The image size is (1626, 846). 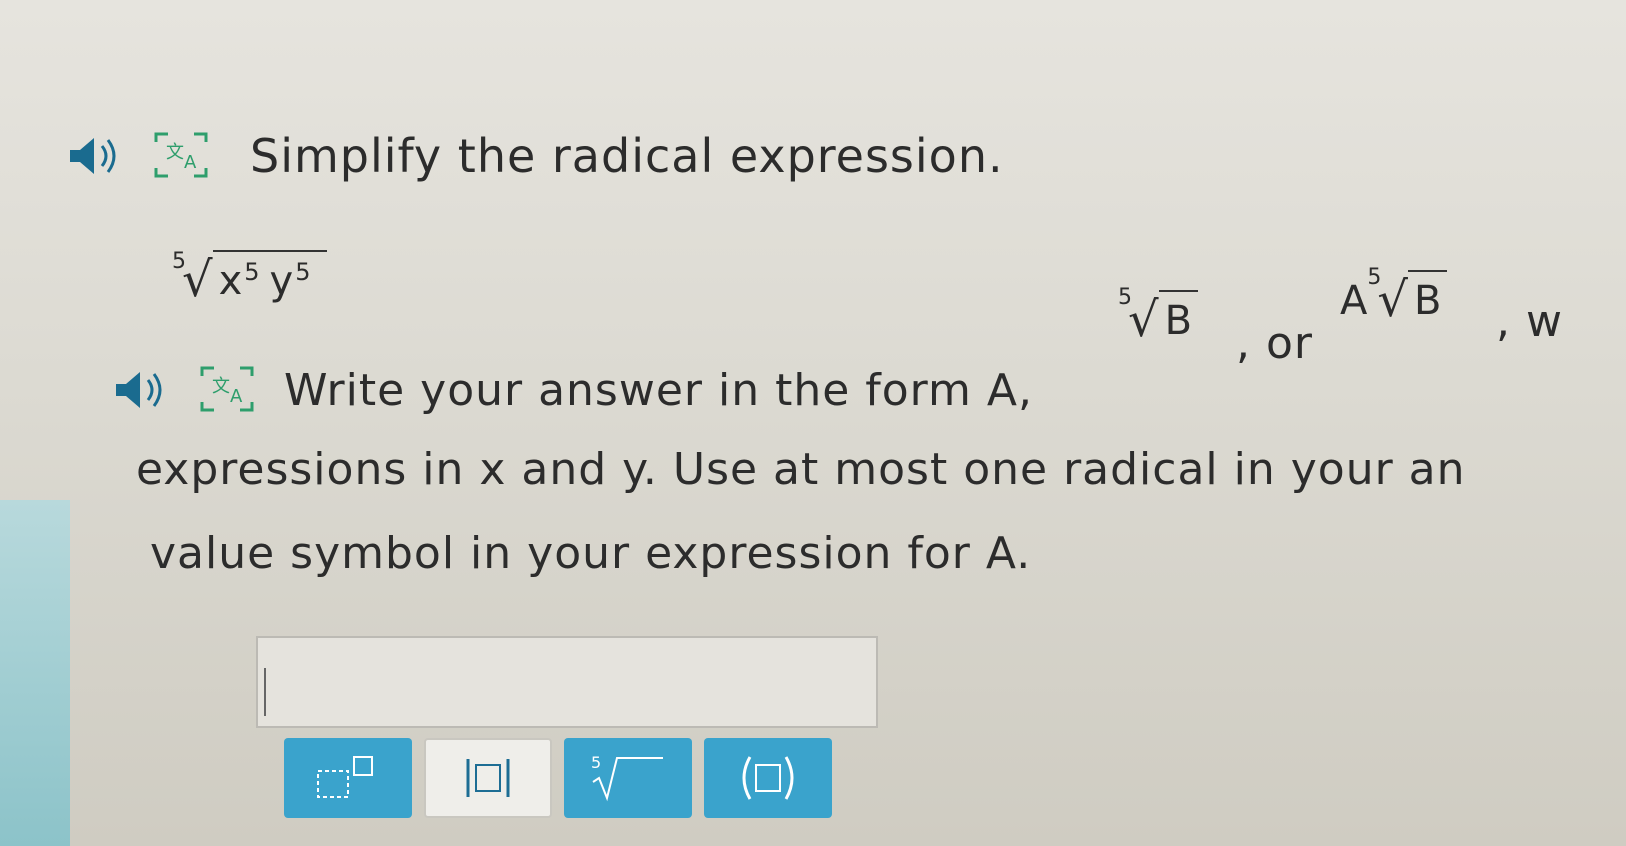 I want to click on form-coef-radical: A 5 √ B, so click(x=1394, y=296).